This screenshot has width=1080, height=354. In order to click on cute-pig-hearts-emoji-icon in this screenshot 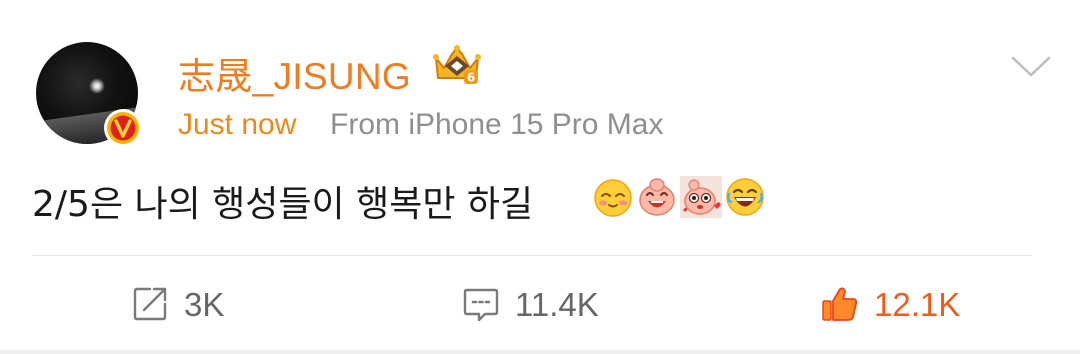, I will do `click(701, 197)`.